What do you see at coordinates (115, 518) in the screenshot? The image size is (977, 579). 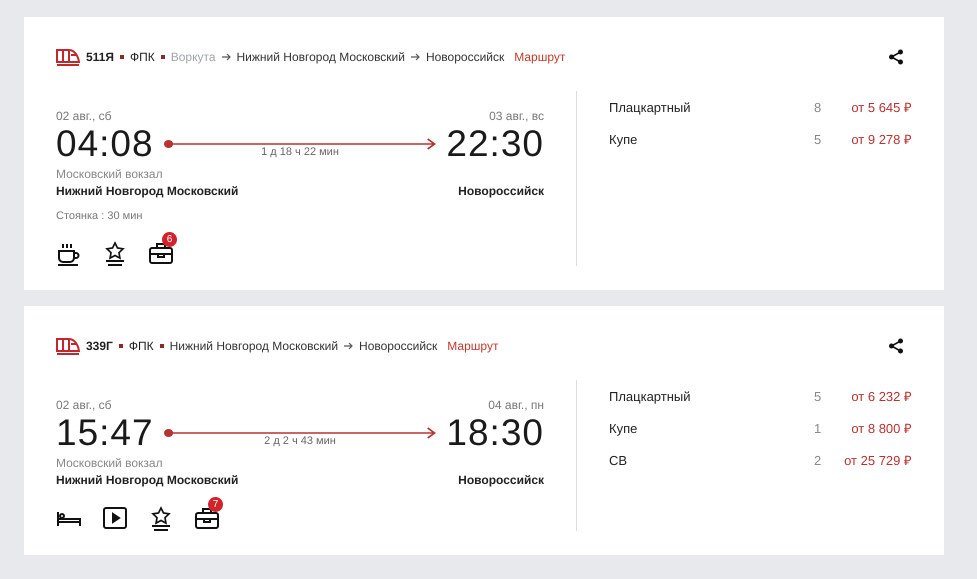 I see `video-icon` at bounding box center [115, 518].